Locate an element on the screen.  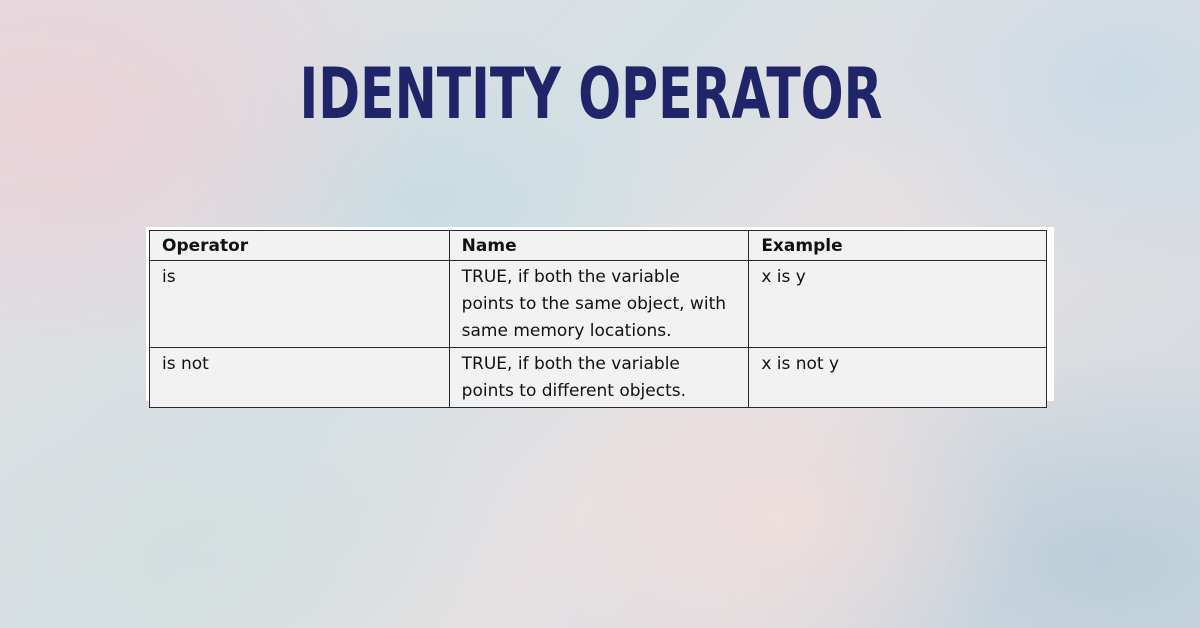
column-header-operator: Operator is located at coordinates (299, 245).